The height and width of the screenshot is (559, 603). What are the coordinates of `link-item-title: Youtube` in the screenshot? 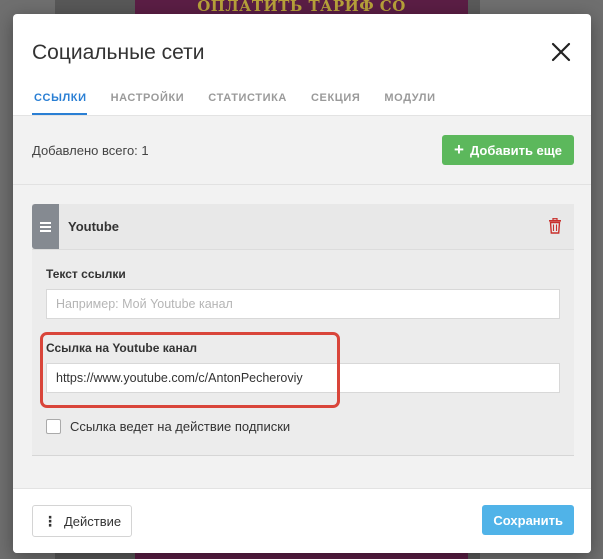 It's located at (94, 226).